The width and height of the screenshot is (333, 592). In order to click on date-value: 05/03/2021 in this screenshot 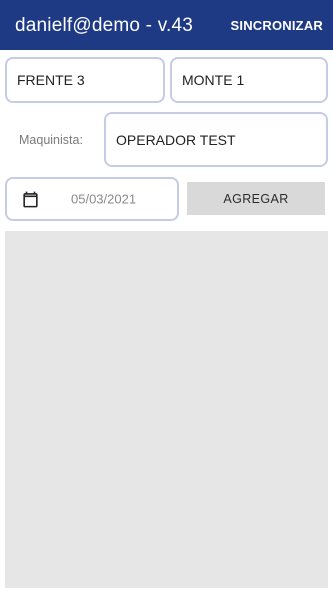, I will do `click(104, 199)`.